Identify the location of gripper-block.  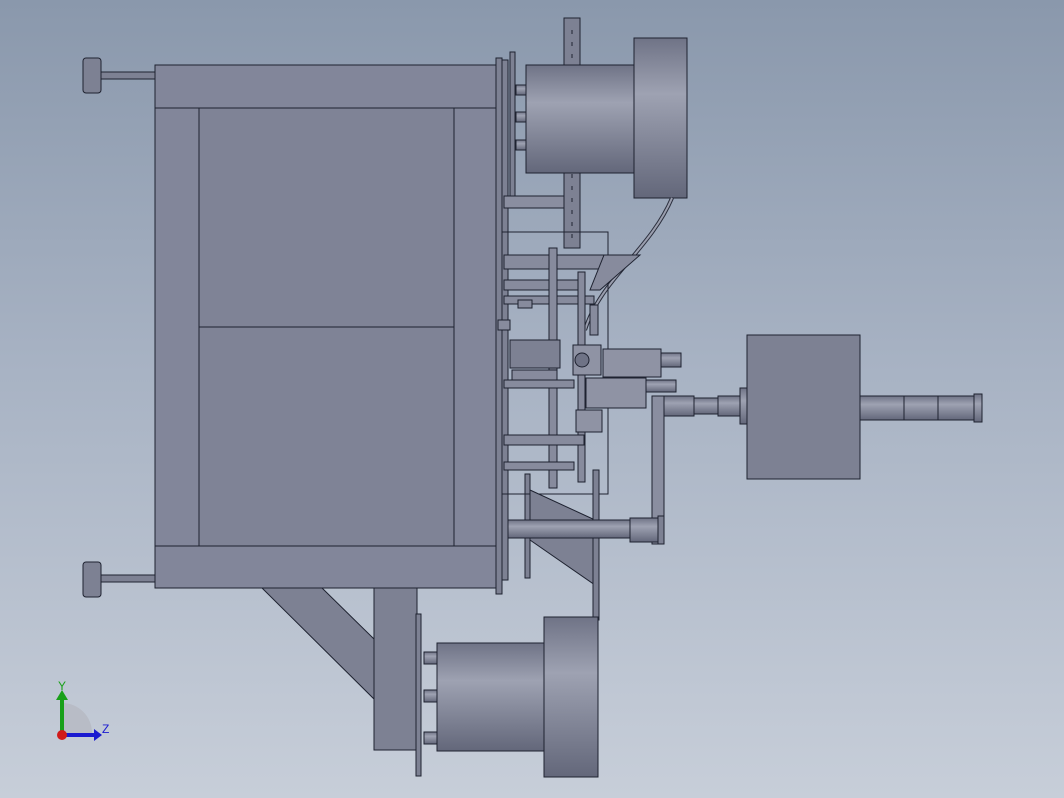
(627, 388).